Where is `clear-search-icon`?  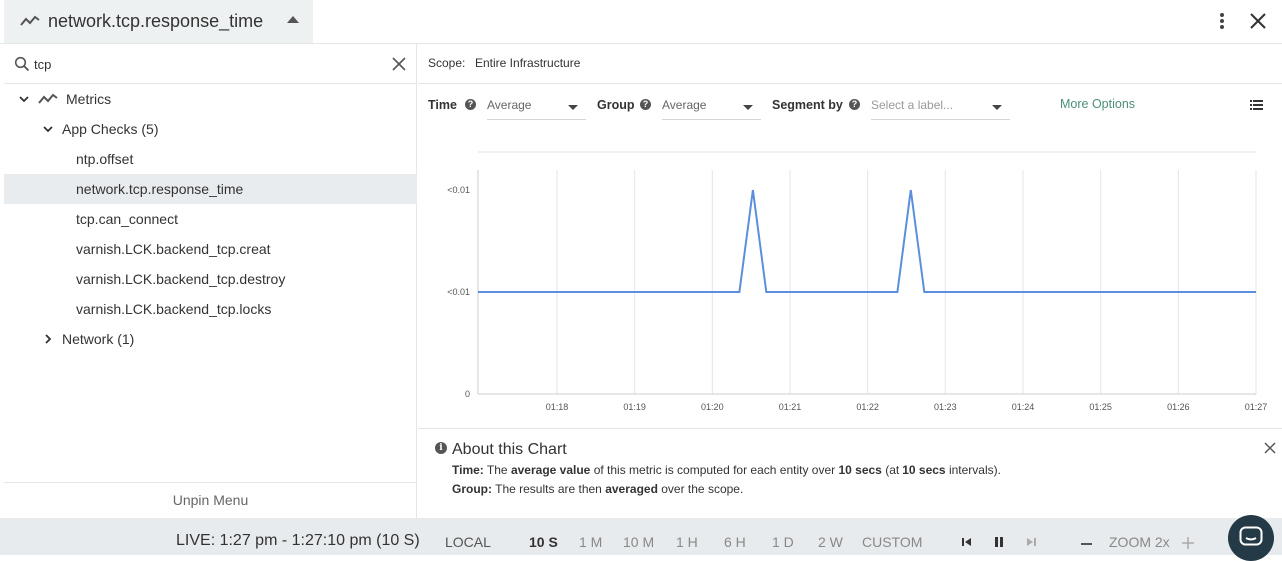
clear-search-icon is located at coordinates (399, 64).